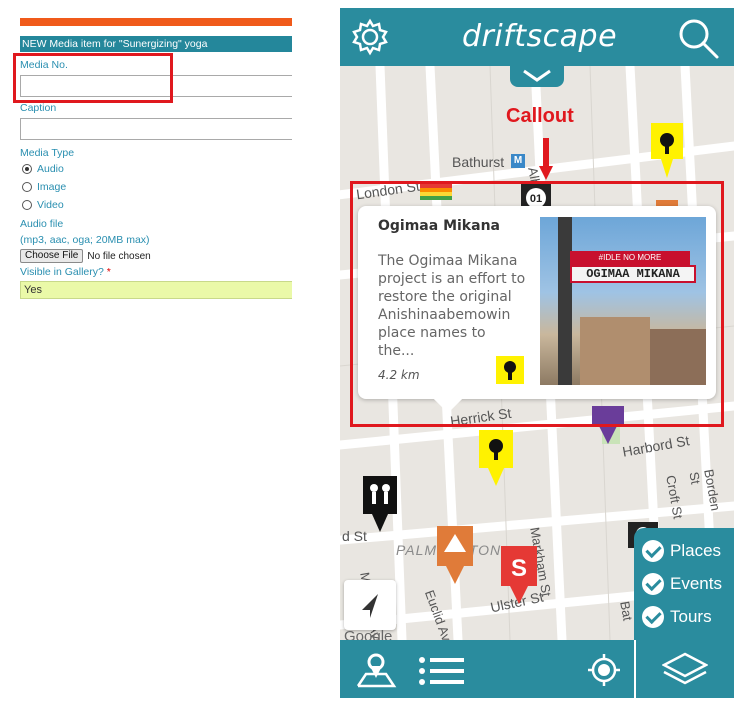 The width and height of the screenshot is (734, 704). I want to click on callout-arrow-icon, so click(546, 159).